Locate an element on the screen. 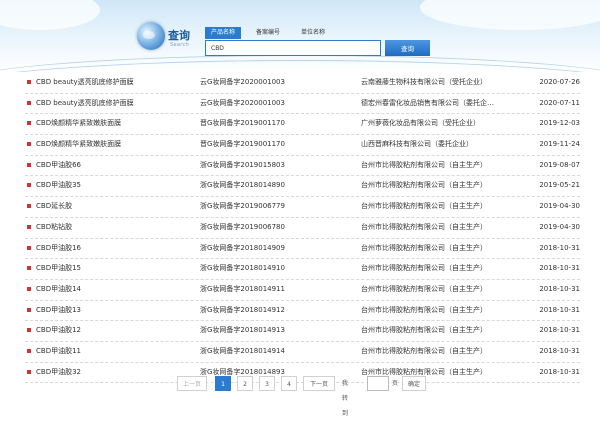 This screenshot has width=600, height=421. prev-page-button: 上一页 is located at coordinates (192, 383).